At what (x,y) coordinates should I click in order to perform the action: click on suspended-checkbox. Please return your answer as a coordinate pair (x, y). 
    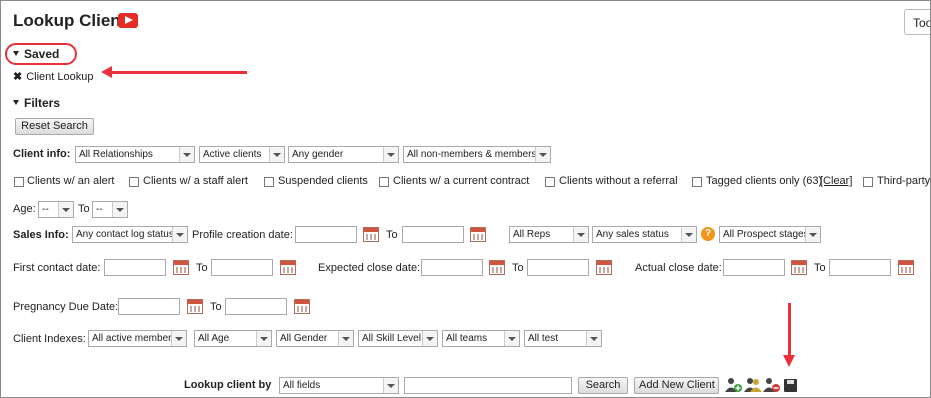
    Looking at the image, I should click on (269, 182).